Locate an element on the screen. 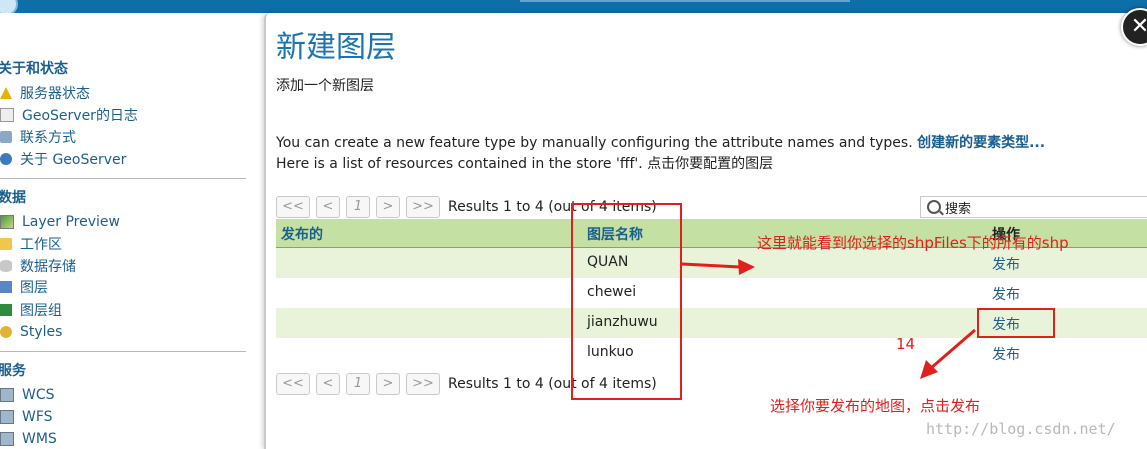  watermark: http://blog.csdn.net/ is located at coordinates (1021, 429).